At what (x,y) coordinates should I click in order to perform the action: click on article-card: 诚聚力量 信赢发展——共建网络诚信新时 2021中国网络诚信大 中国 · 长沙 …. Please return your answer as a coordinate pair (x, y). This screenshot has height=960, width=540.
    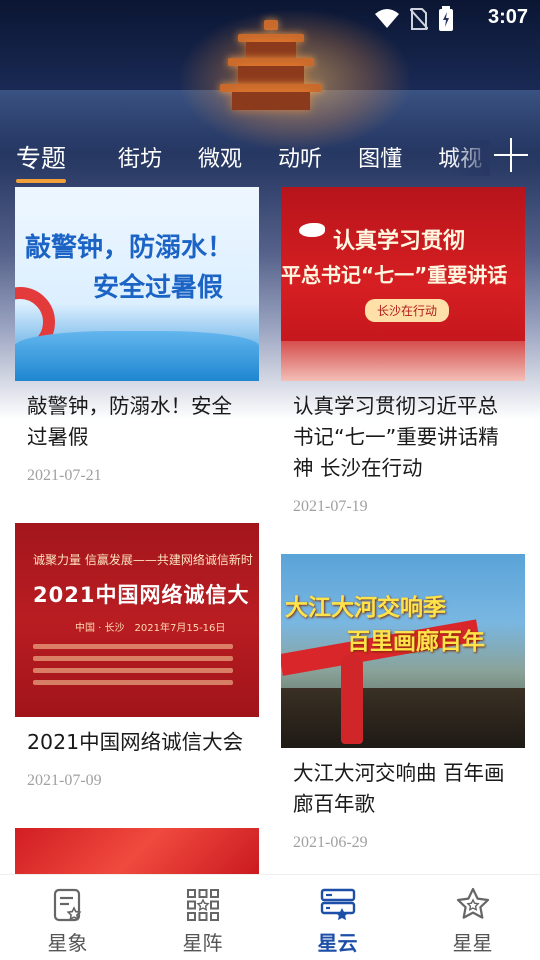
    Looking at the image, I should click on (137, 656).